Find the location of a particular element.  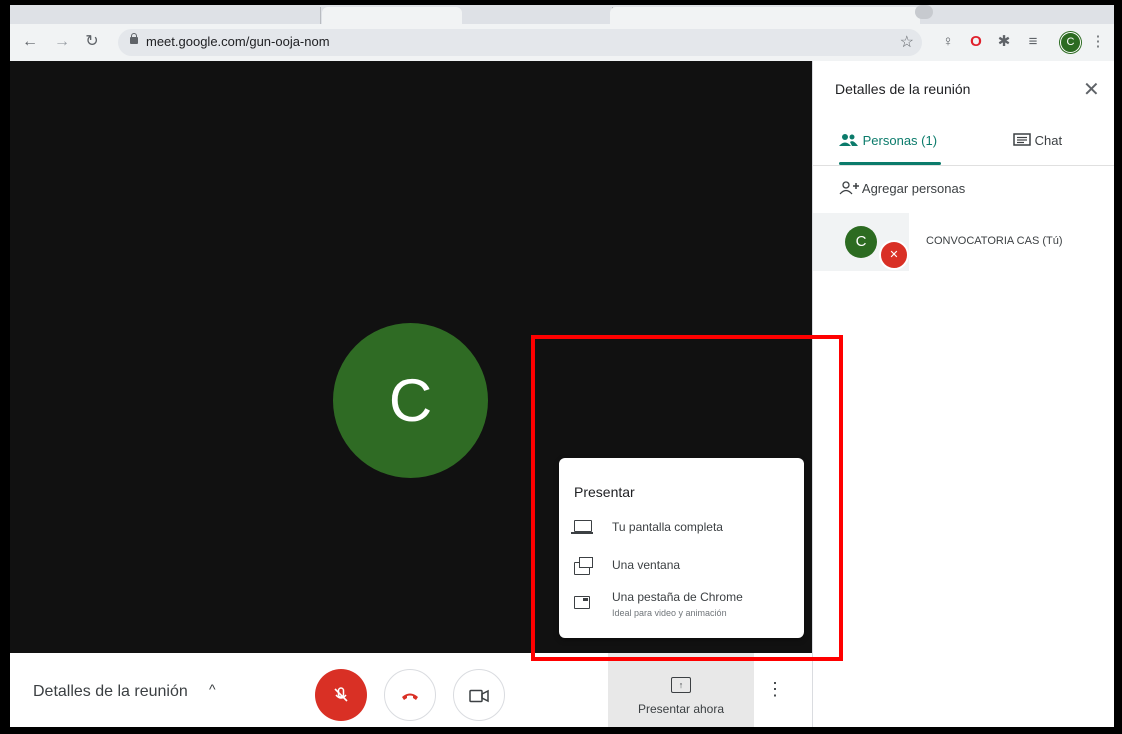

reload-icon: ↻ is located at coordinates (92, 42).